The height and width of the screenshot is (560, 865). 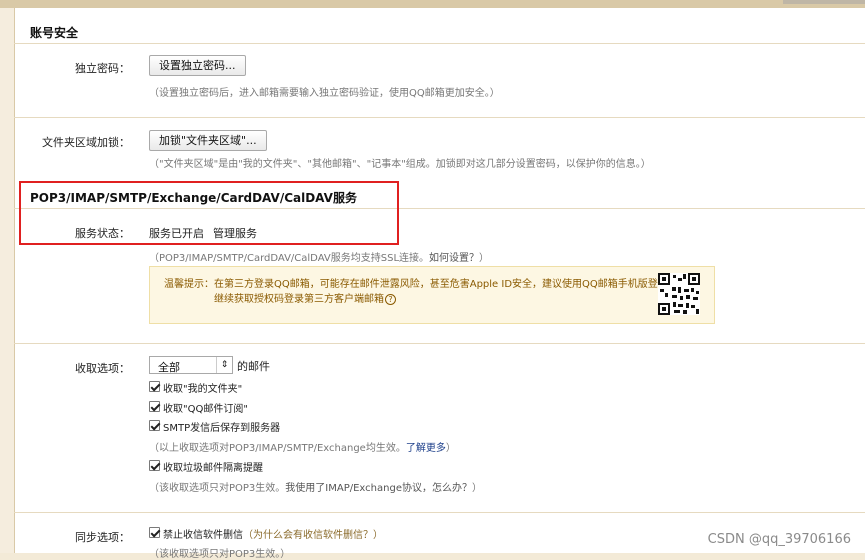 What do you see at coordinates (378, 488) in the screenshot?
I see `imap-exchange-link: 我使用了IMAP/Exchange协议，怎么办？` at bounding box center [378, 488].